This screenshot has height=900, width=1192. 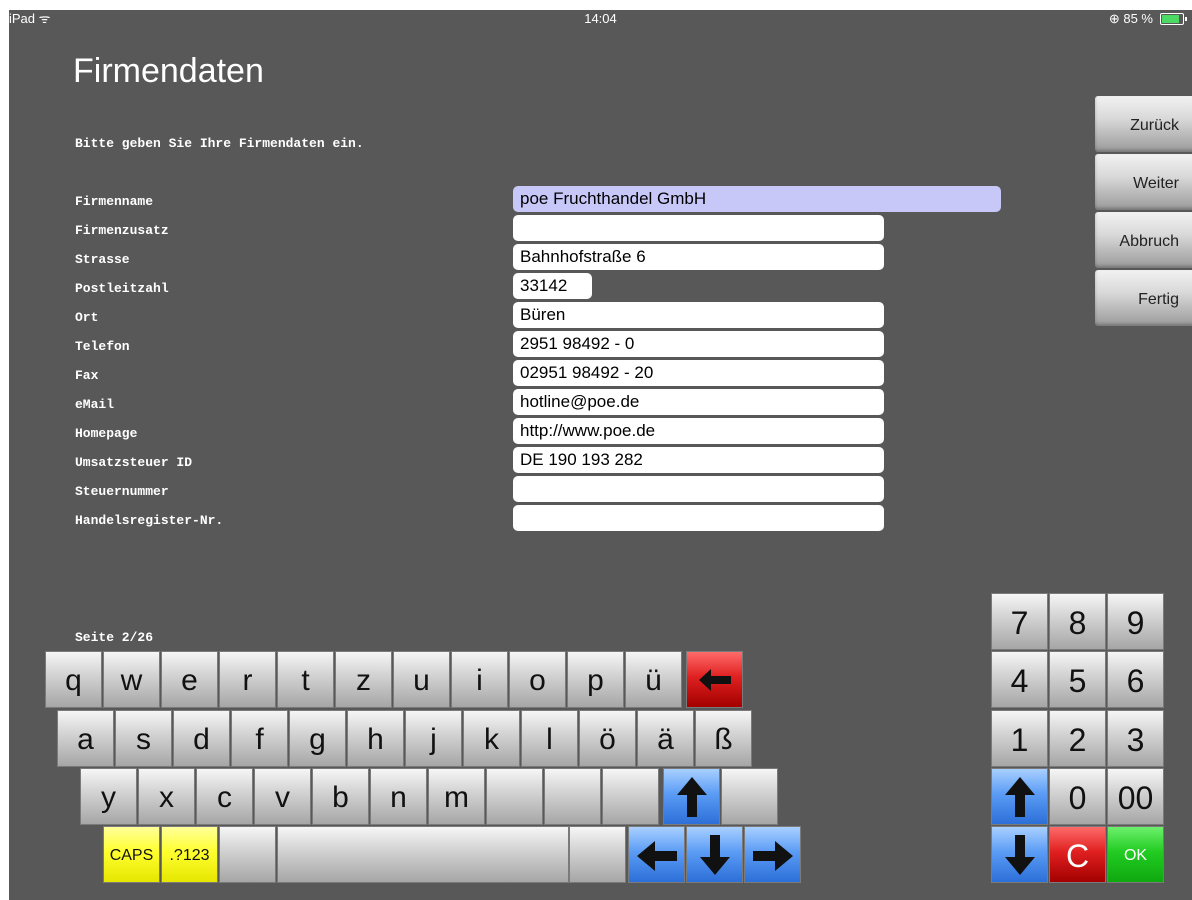 I want to click on clear-key: C, so click(x=1077, y=854).